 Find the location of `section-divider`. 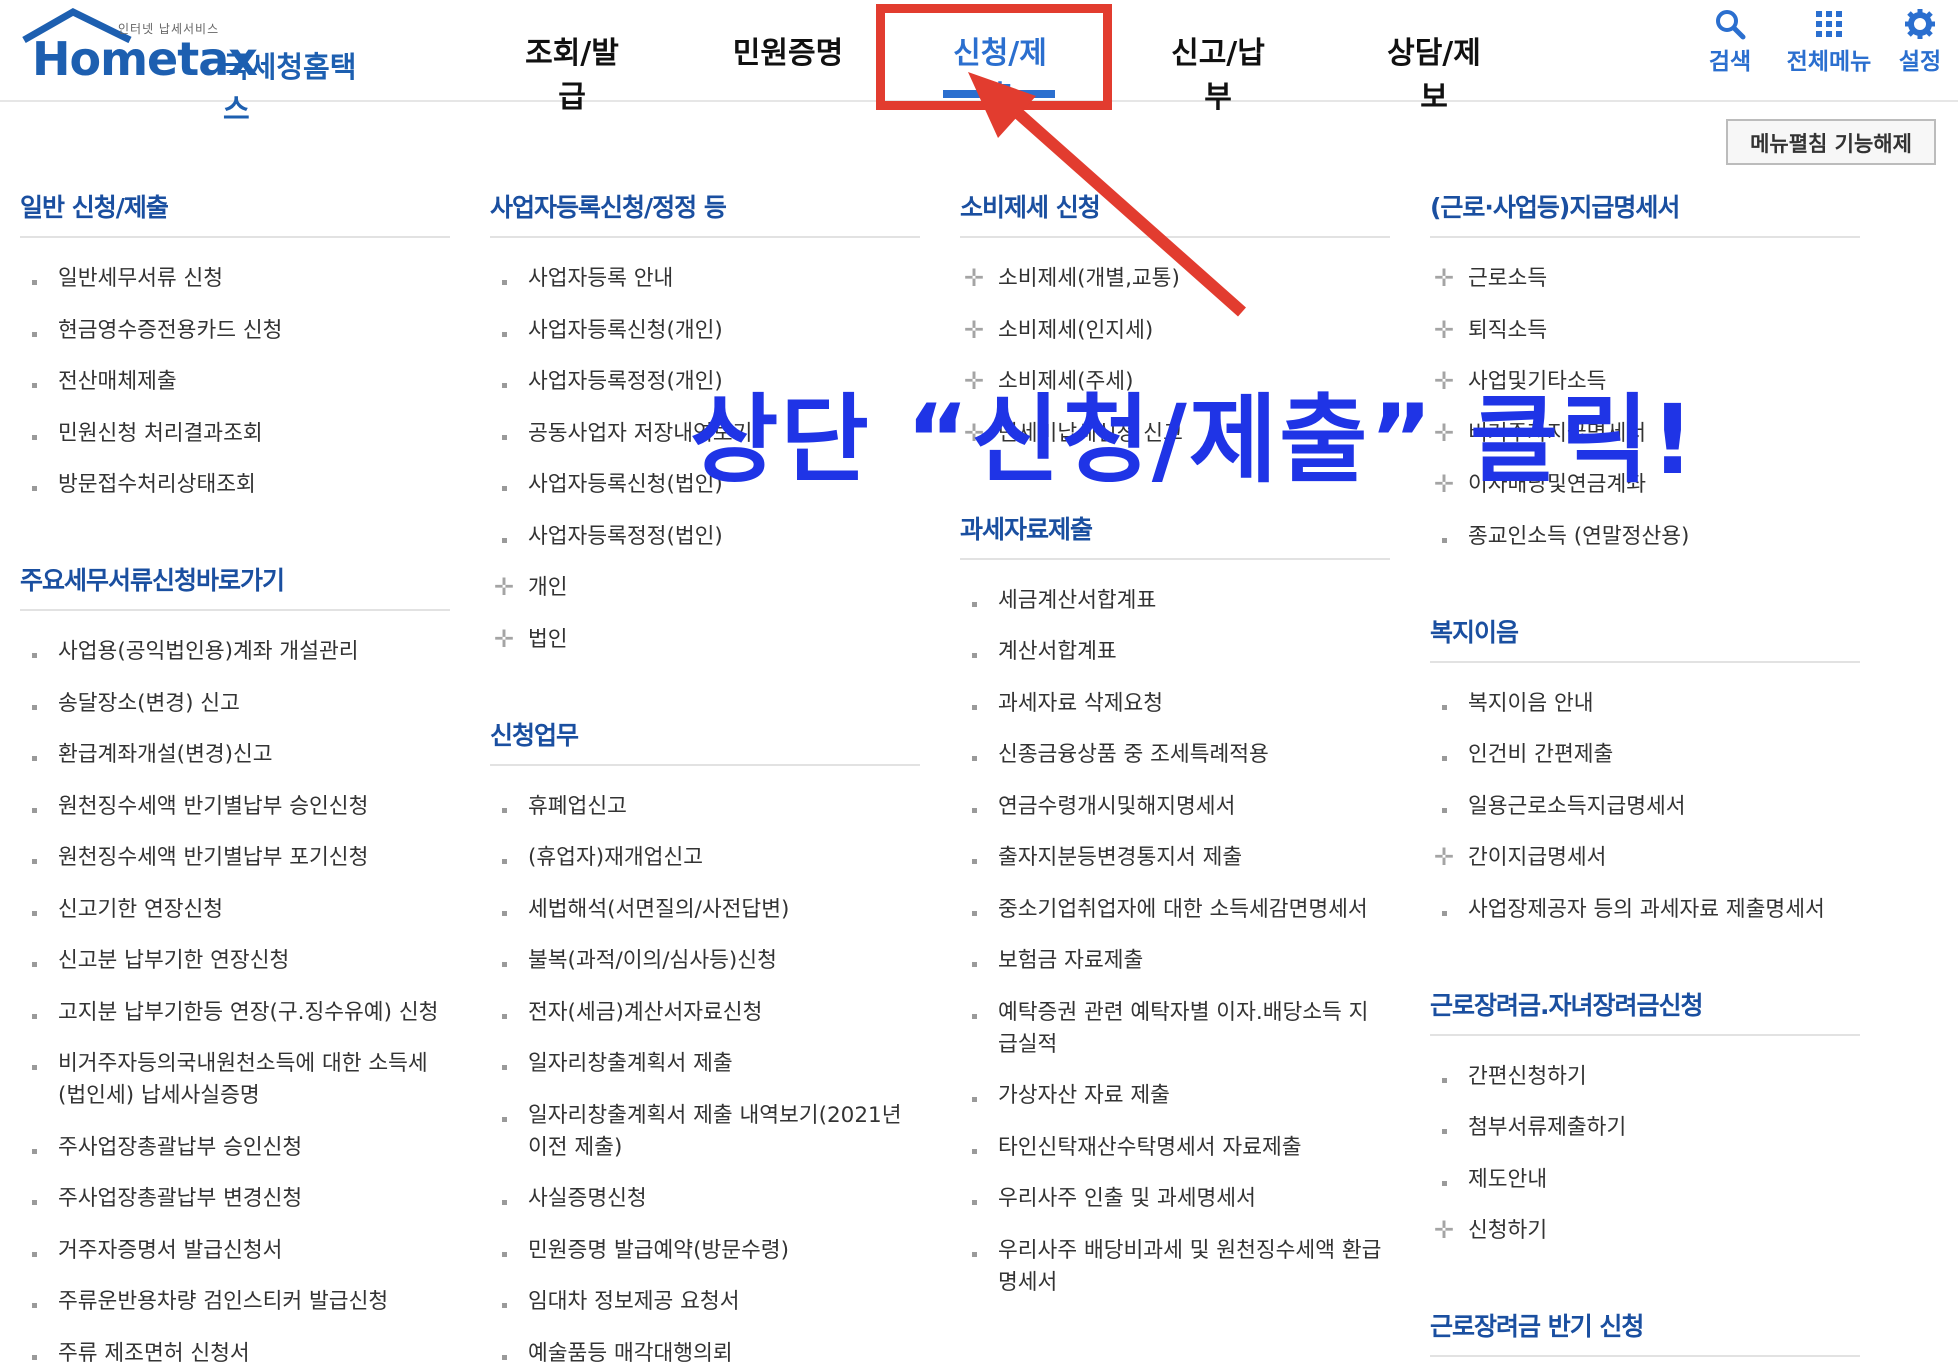

section-divider is located at coordinates (1645, 1356).